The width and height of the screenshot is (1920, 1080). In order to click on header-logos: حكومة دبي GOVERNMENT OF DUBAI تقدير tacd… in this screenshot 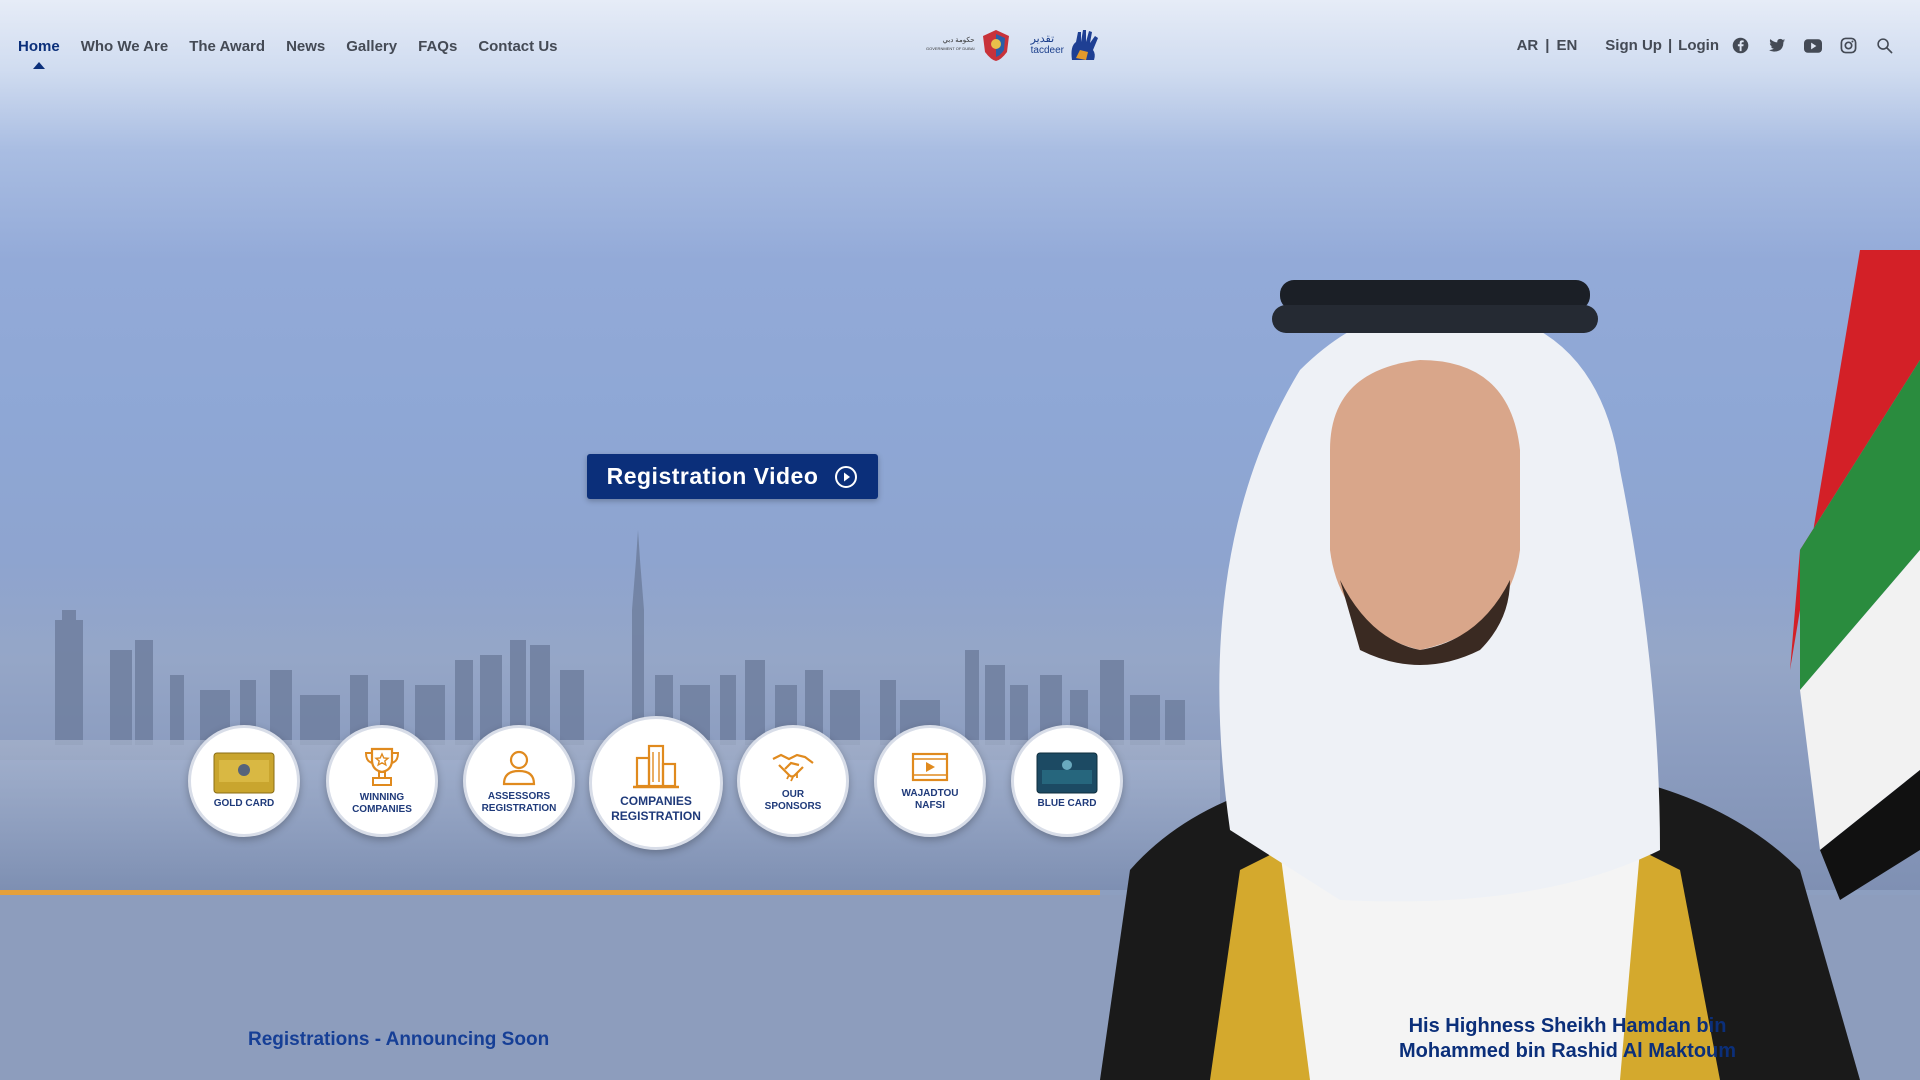, I will do `click(1014, 45)`.